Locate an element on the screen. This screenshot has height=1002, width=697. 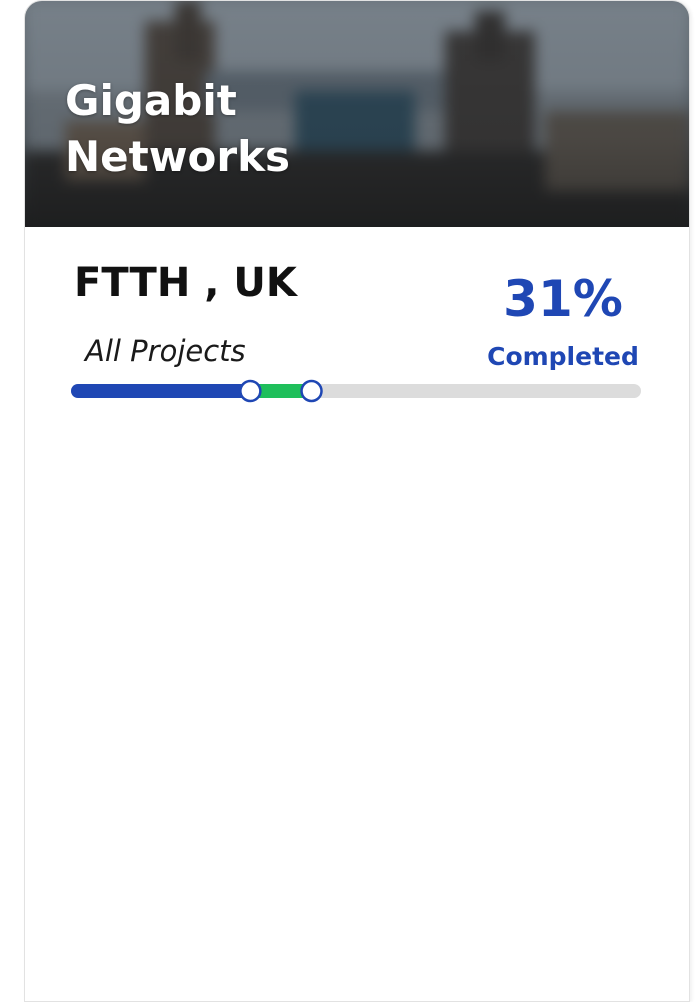
completion-percent: 31% is located at coordinates (563, 299).